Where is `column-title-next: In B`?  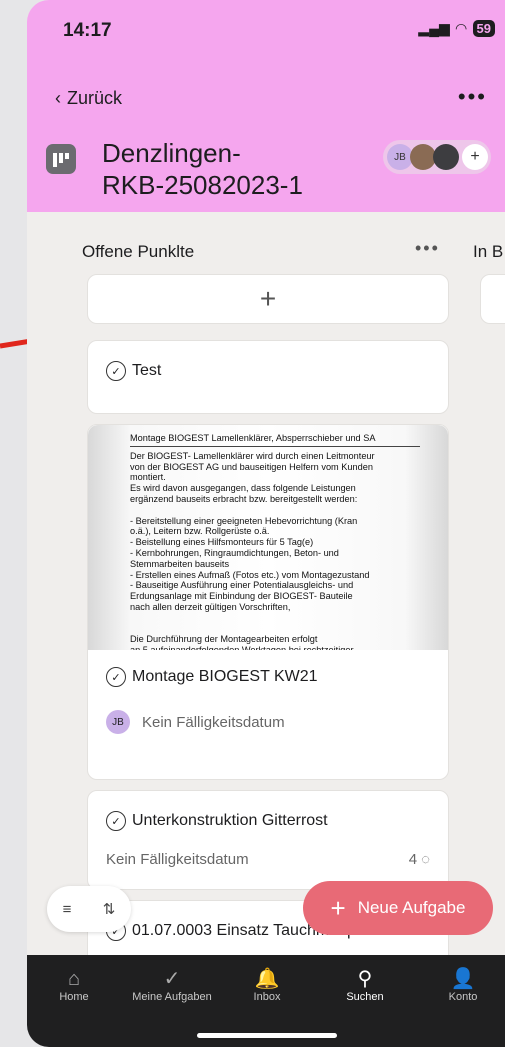
column-title-next: In B is located at coordinates (488, 251).